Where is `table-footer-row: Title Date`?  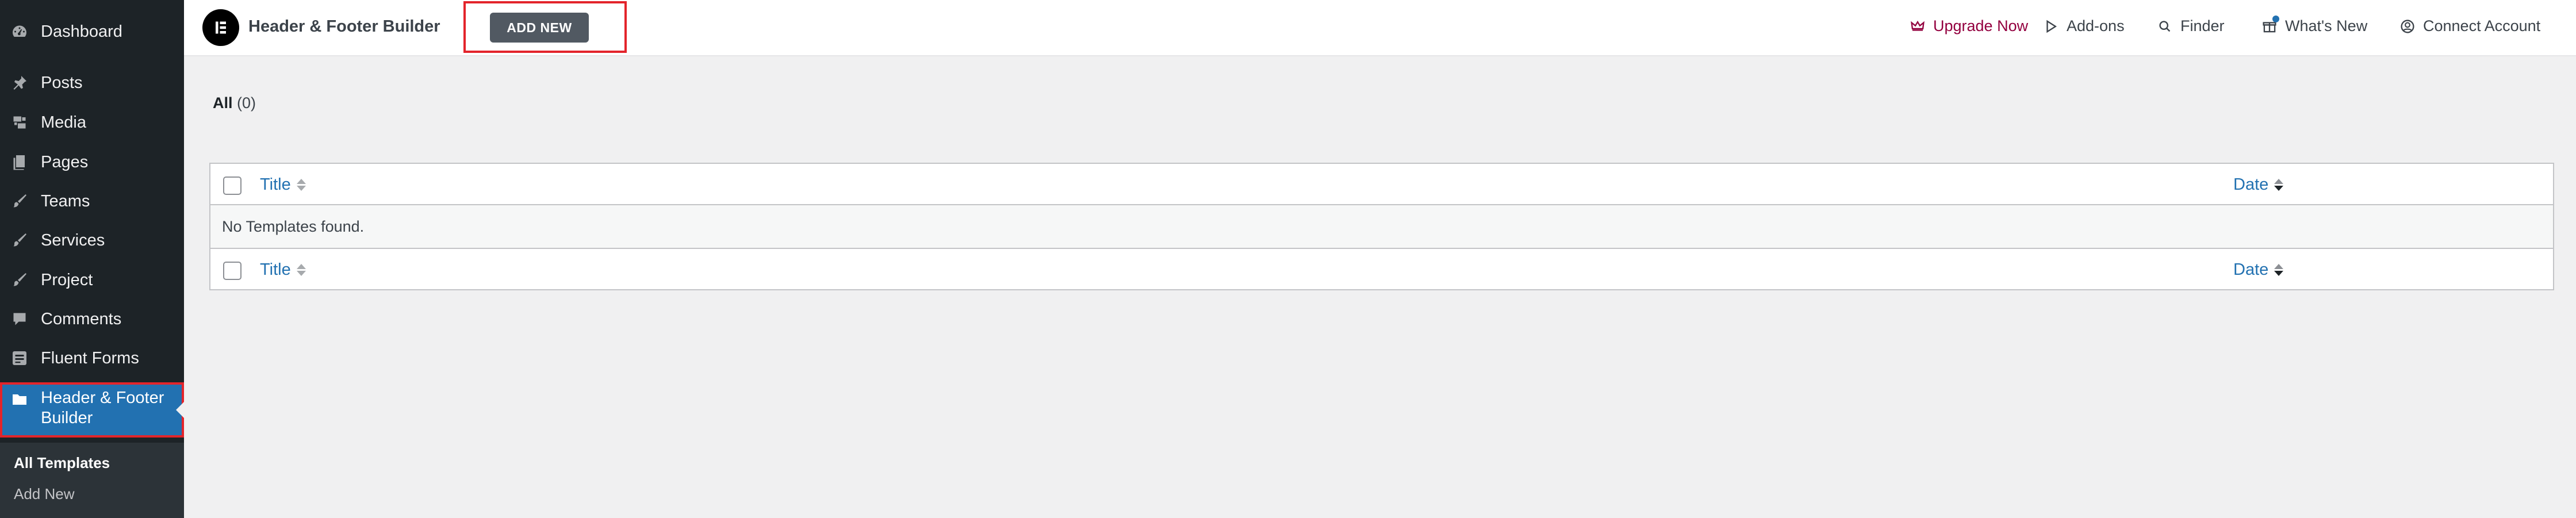 table-footer-row: Title Date is located at coordinates (1381, 268).